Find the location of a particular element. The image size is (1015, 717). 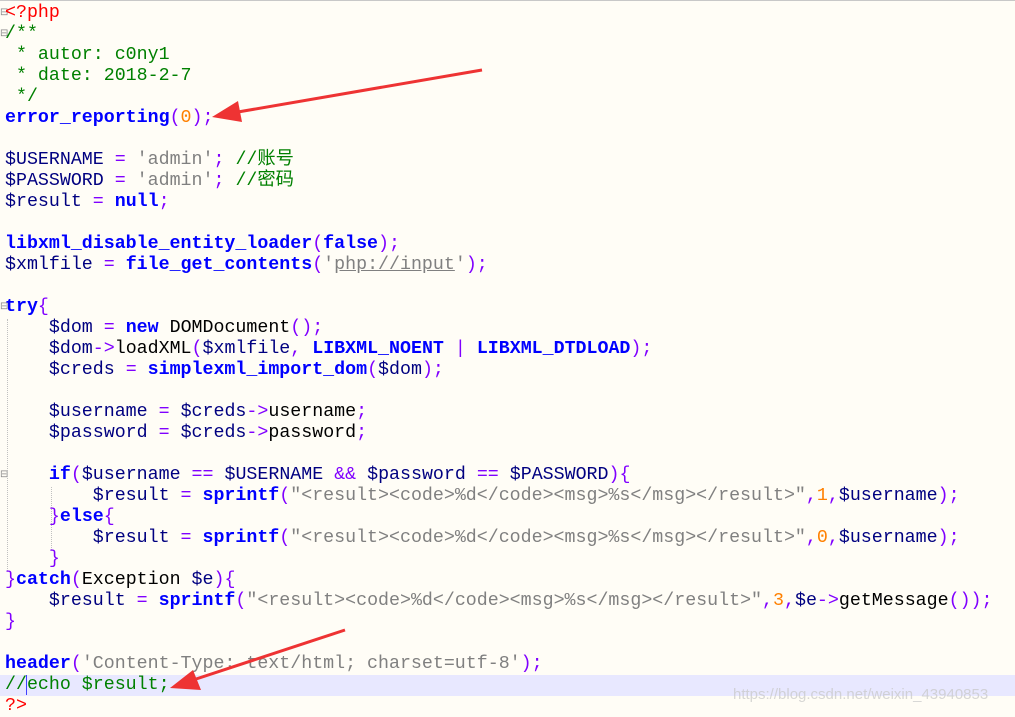

watermark: https://blog.csdn.net/weixin_43940853 is located at coordinates (861, 694).